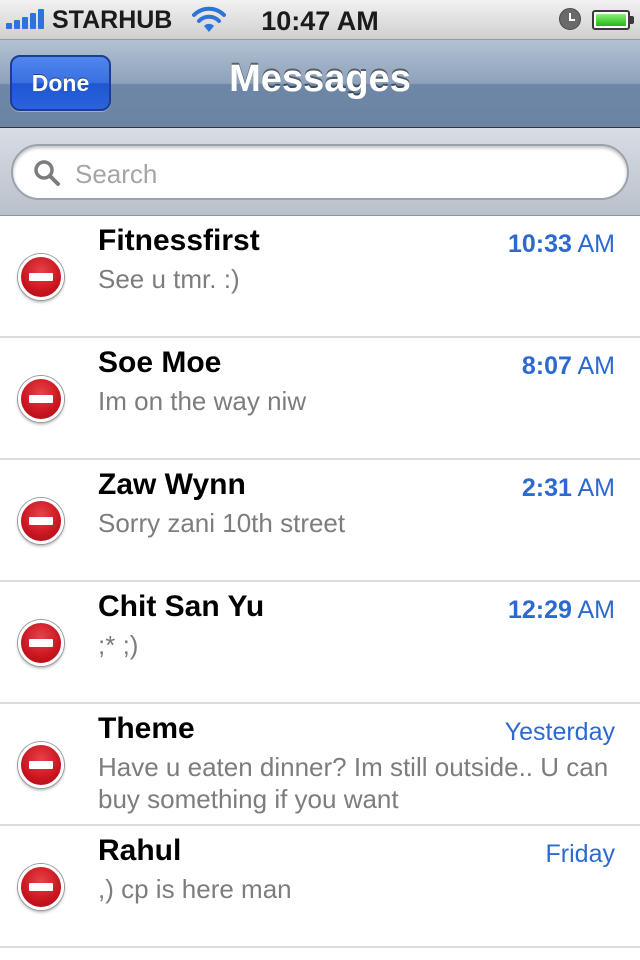  Describe the element at coordinates (320, 643) in the screenshot. I see `list-item: Chit San Yu ;* ;) 12:29 AM` at that location.